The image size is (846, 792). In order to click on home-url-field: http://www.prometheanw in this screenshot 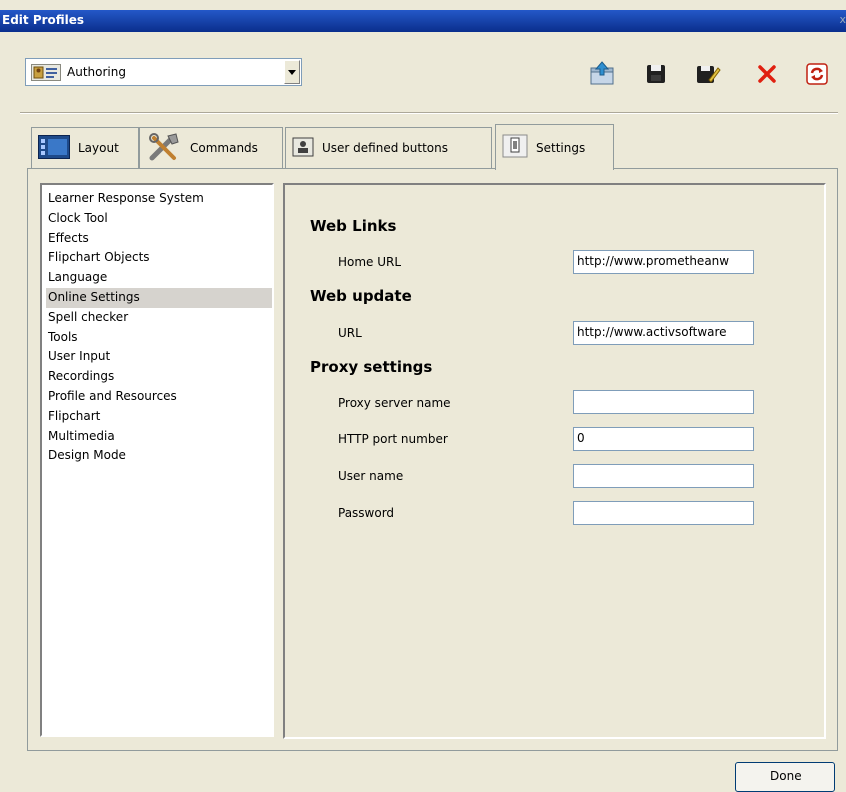, I will do `click(663, 262)`.